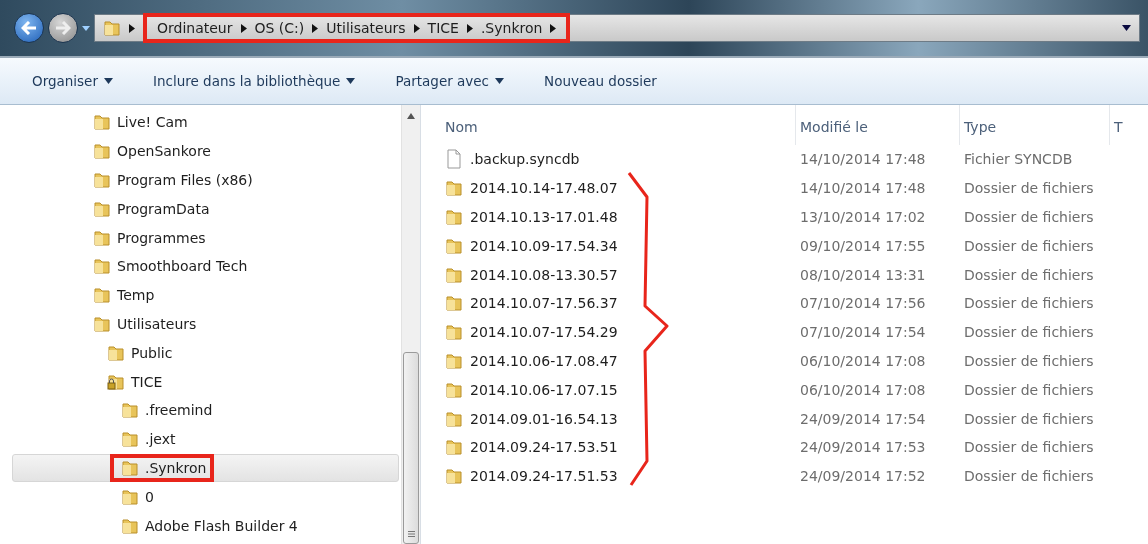 The image size is (1148, 544). What do you see at coordinates (863, 448) in the screenshot?
I see `date-cell-text: 24/09/2014 17:53` at bounding box center [863, 448].